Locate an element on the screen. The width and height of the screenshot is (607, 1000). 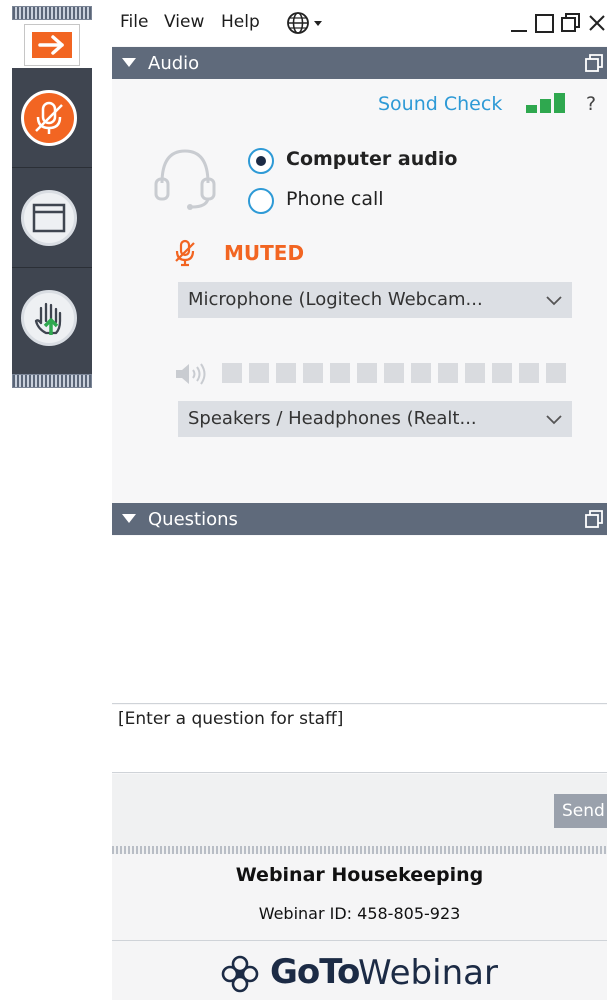
questions-section-header: Questions is located at coordinates (359, 519).